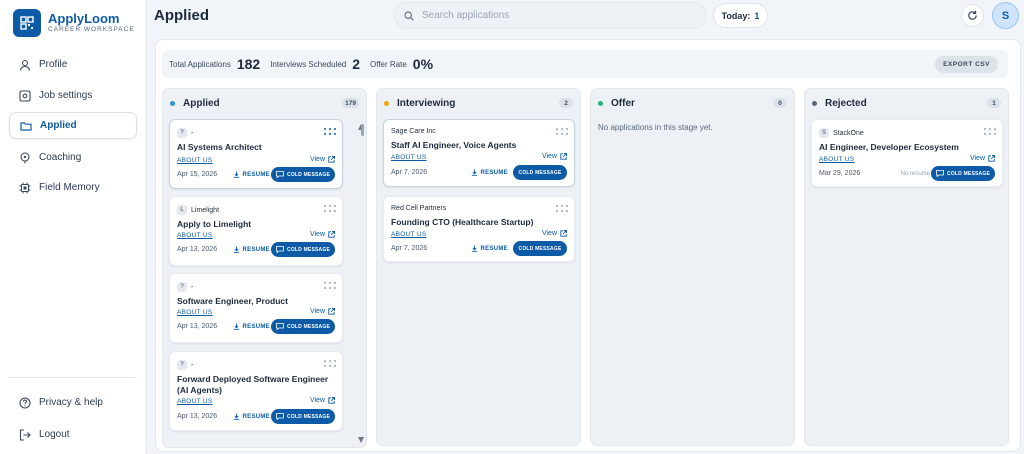  Describe the element at coordinates (462, 222) in the screenshot. I see `role-title: Founding CTO (Healthcare Startup)` at that location.